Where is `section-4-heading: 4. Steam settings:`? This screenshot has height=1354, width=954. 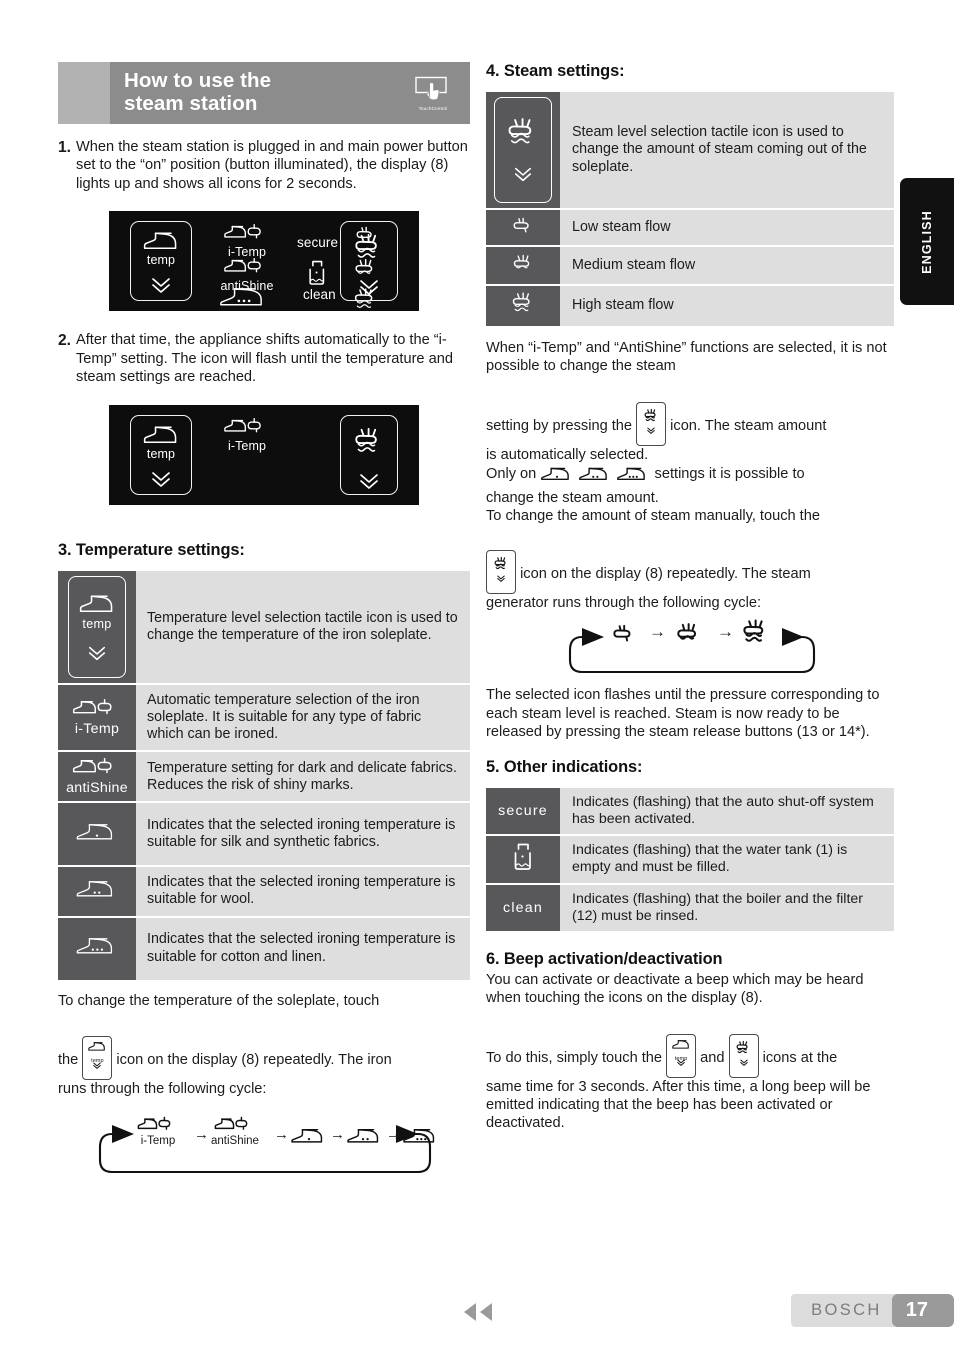 section-4-heading: 4. Steam settings: is located at coordinates (555, 71).